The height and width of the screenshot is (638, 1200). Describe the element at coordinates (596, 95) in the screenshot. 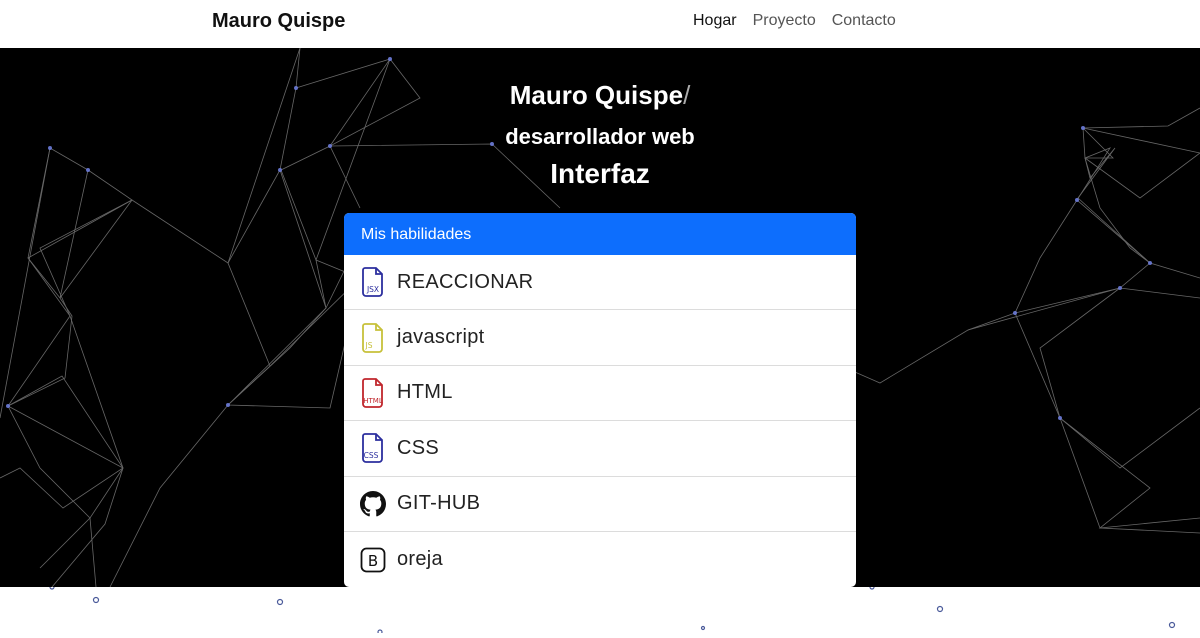

I see `hero-name-text: Mauro Quispe` at that location.